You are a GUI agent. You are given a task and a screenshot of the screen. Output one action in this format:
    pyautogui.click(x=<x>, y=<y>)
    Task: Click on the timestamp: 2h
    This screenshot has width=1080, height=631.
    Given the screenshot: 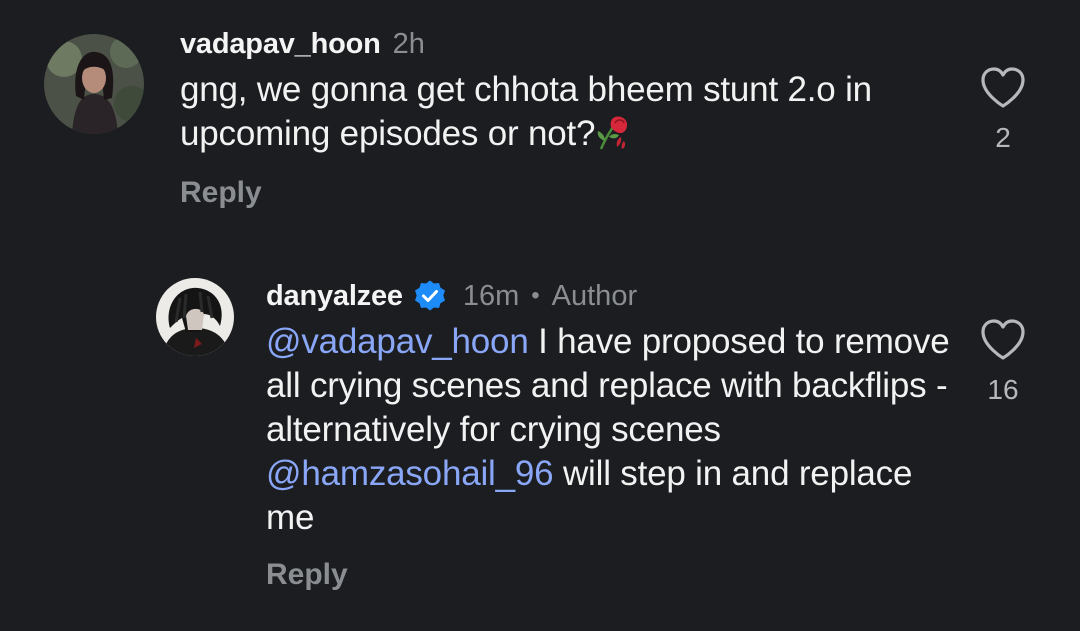 What is the action you would take?
    pyautogui.click(x=408, y=43)
    